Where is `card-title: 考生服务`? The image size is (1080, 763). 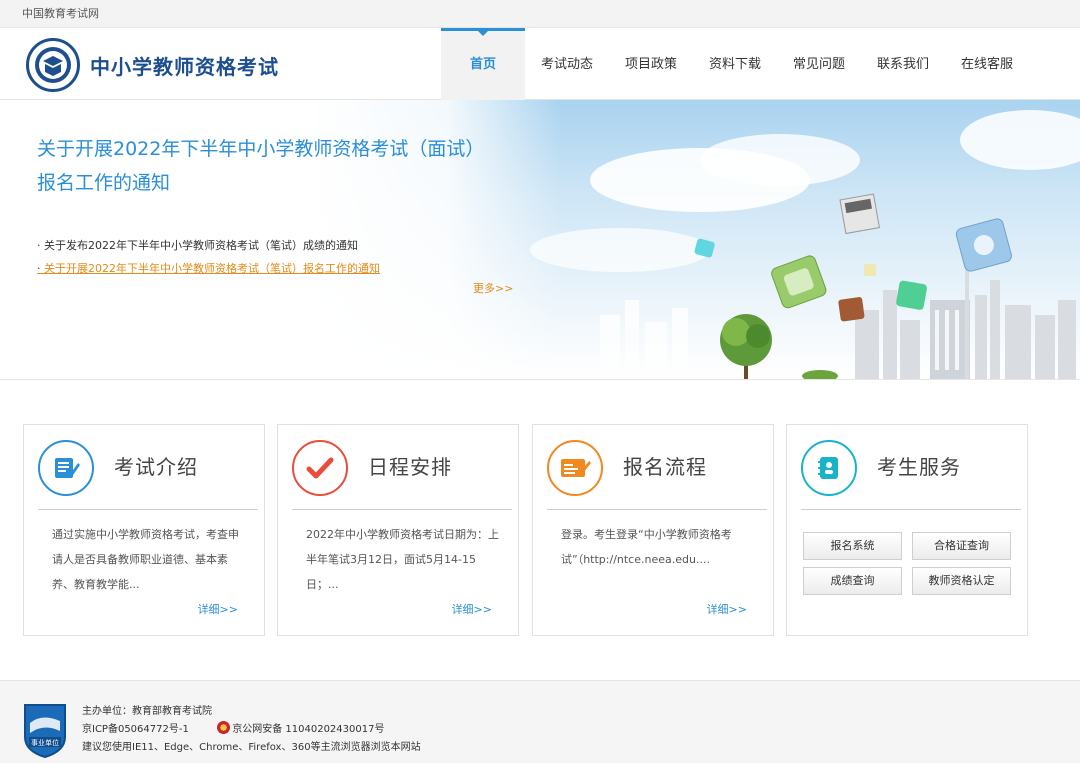
card-title: 考生服务 is located at coordinates (919, 467).